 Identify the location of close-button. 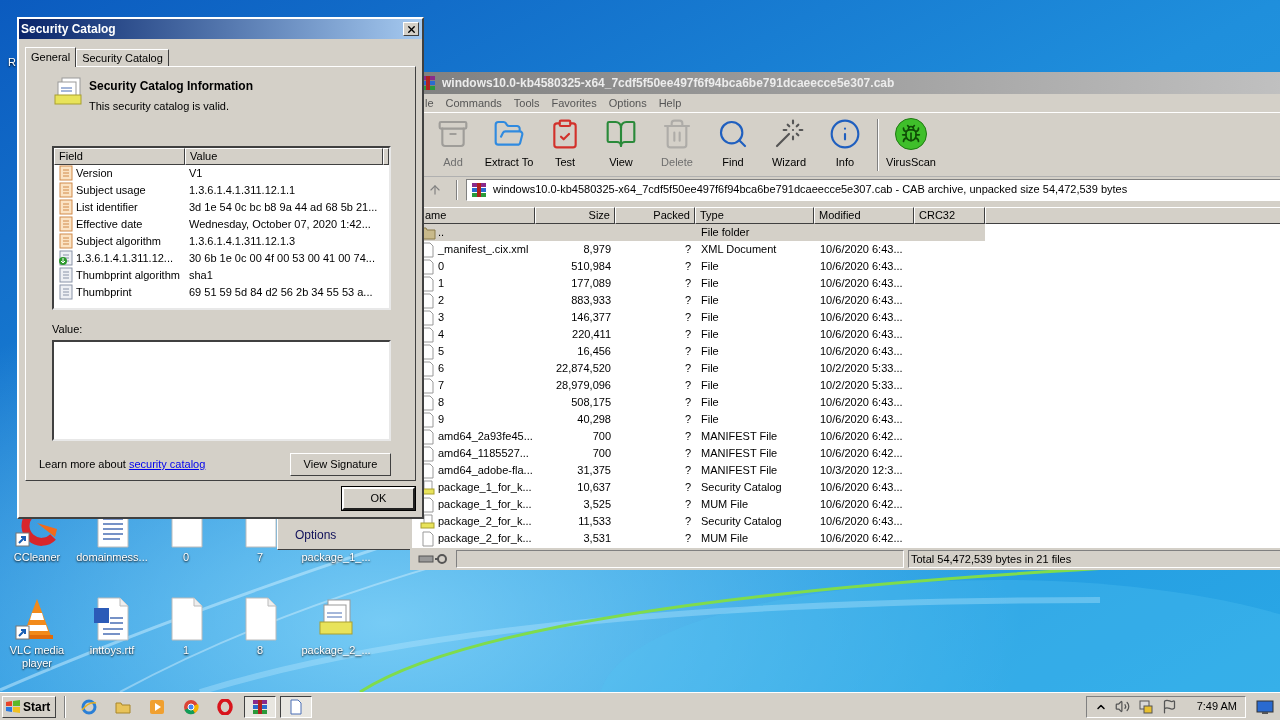
(411, 29).